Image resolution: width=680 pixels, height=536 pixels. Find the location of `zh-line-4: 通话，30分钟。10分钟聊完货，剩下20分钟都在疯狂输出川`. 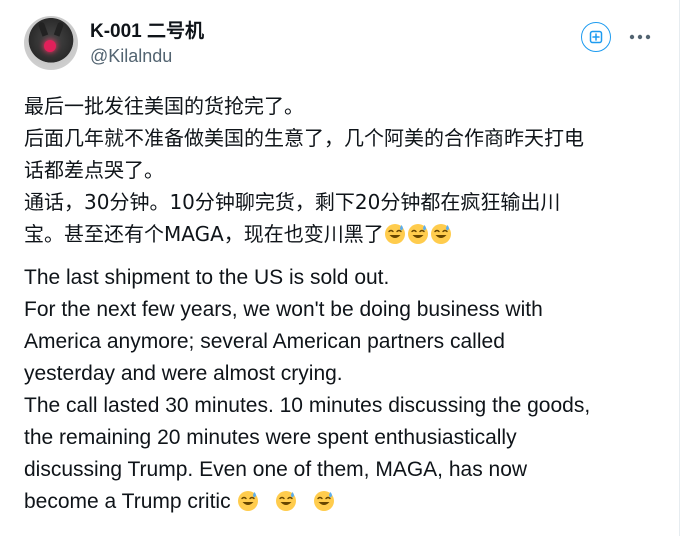

zh-line-4: 通话，30分钟。10分钟聊完货，剩下20分钟都在疯狂输出川 is located at coordinates (292, 202).